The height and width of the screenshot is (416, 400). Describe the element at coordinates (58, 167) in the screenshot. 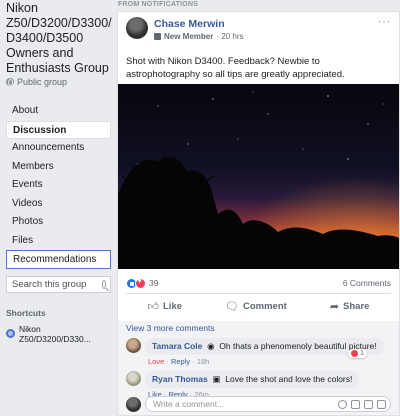

I see `nav-members: Members` at that location.